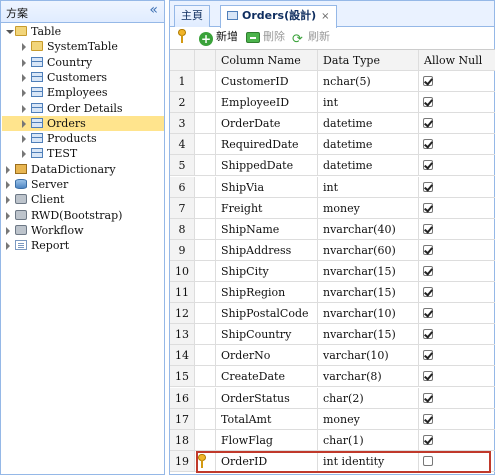 This screenshot has width=495, height=475. I want to click on column-name-cell: CustomerID, so click(267, 81).